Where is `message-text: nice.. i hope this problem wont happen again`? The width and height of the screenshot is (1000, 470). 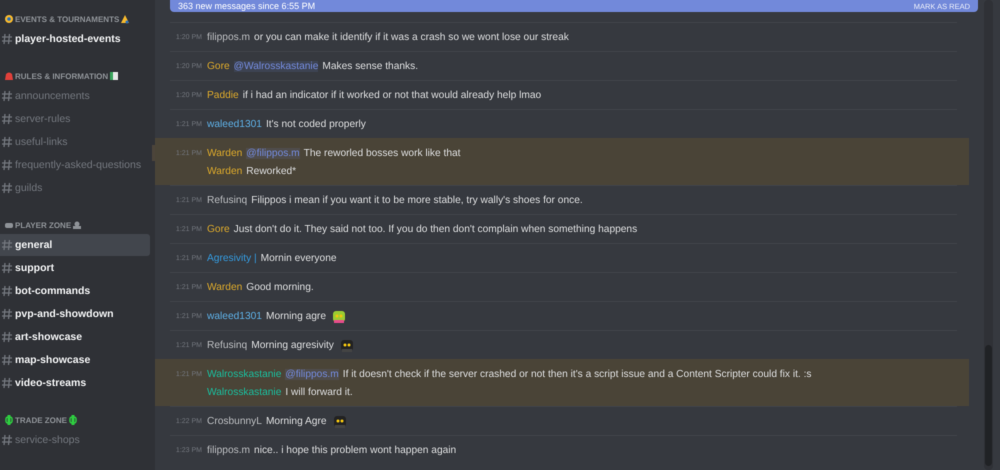 message-text: nice.. i hope this problem wont happen again is located at coordinates (355, 450).